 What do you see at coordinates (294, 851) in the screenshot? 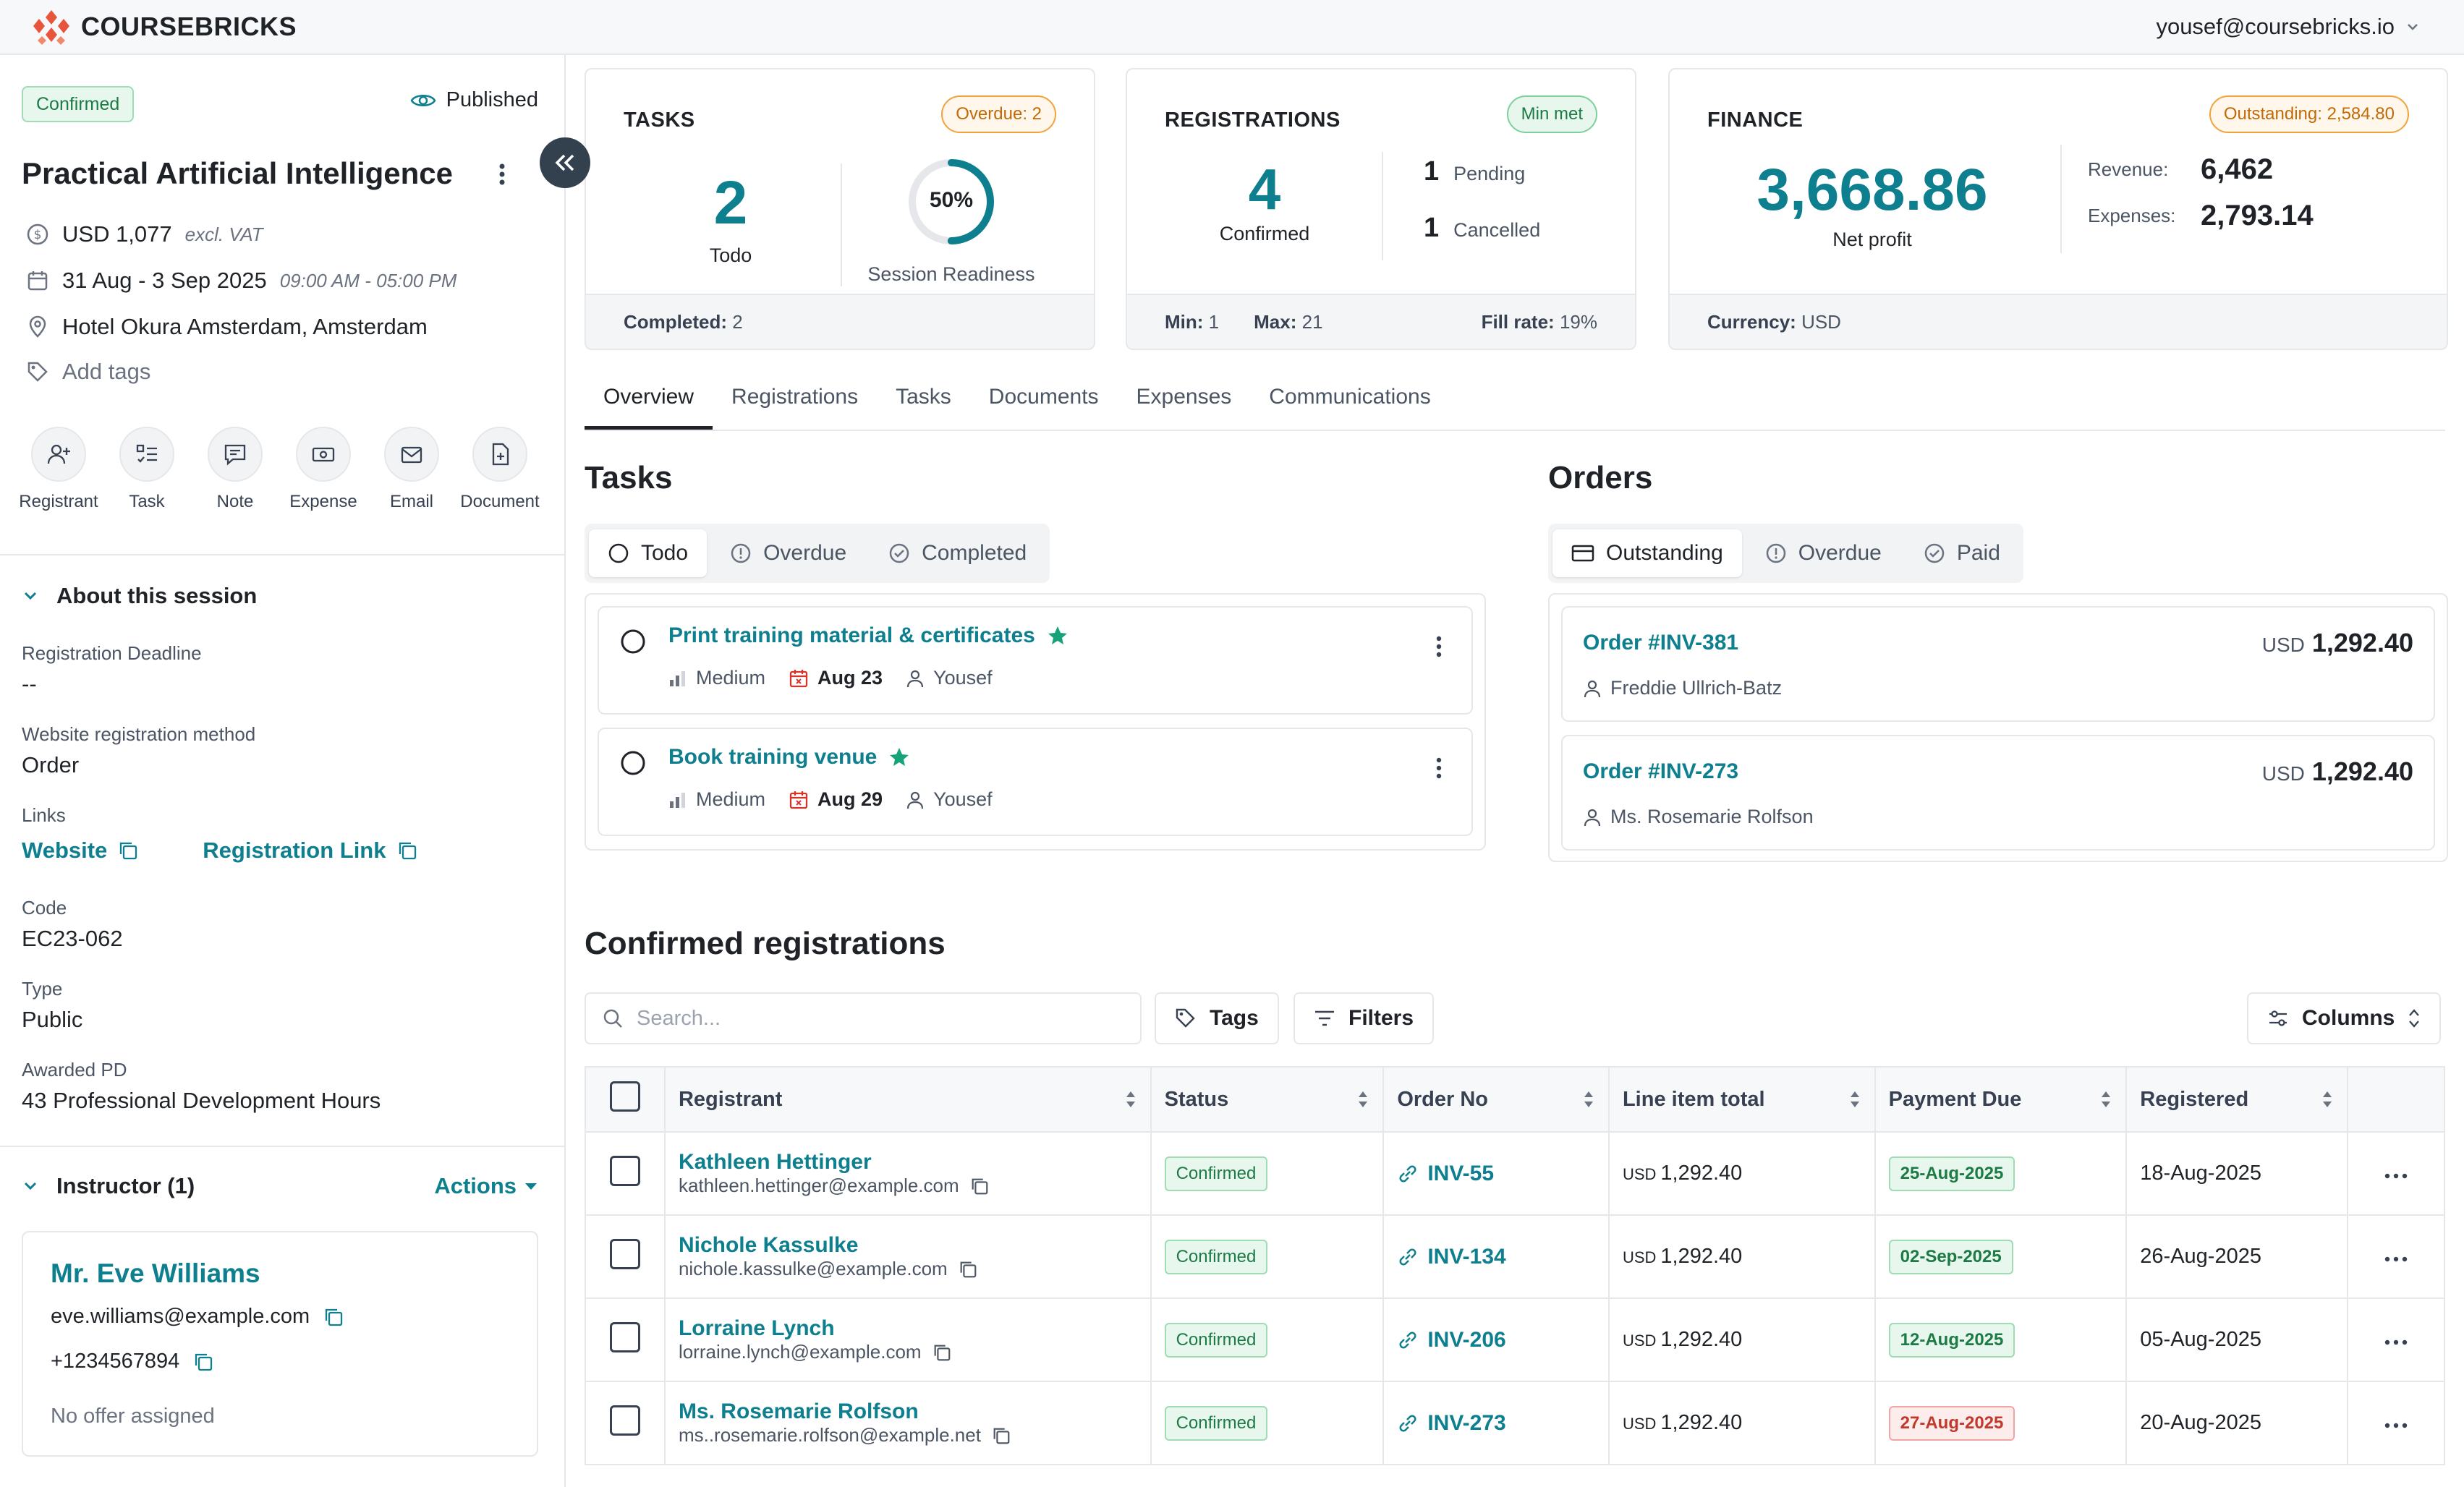
I see `registration-link: Registration Link` at bounding box center [294, 851].